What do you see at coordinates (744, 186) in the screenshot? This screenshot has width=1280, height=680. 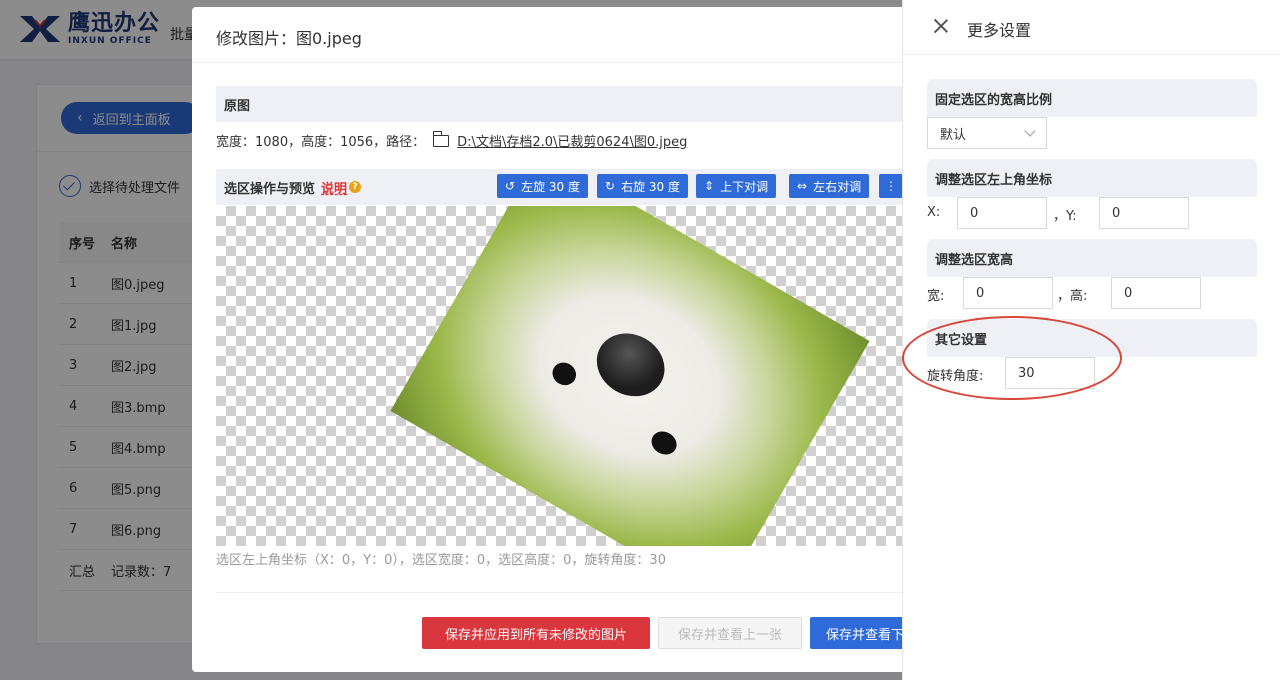 I see `flip-vertical-label: 上下对调` at bounding box center [744, 186].